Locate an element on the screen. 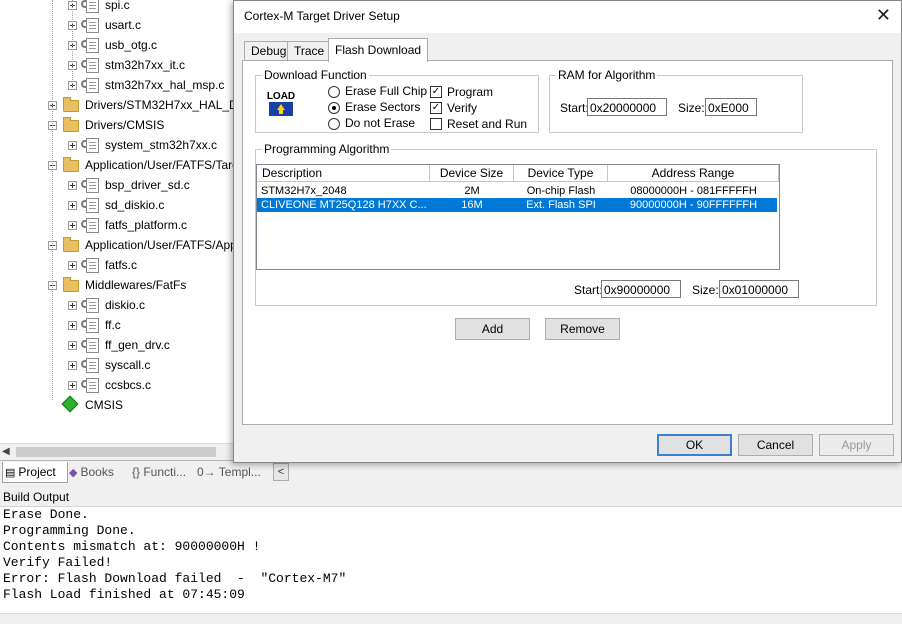 The height and width of the screenshot is (624, 902). output-line: Contents mismatch at: 90000000H ! is located at coordinates (132, 546).